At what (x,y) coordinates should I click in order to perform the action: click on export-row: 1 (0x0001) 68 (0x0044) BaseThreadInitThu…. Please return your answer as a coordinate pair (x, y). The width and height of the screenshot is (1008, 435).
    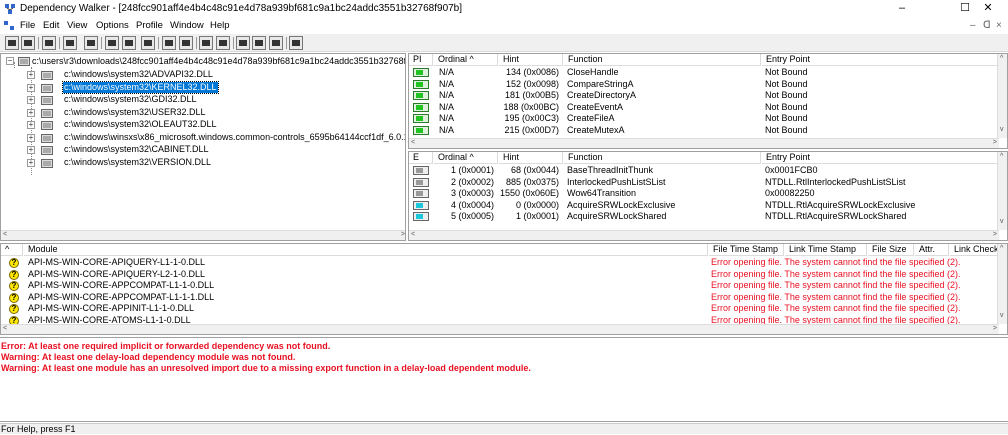
    Looking at the image, I should click on (704, 171).